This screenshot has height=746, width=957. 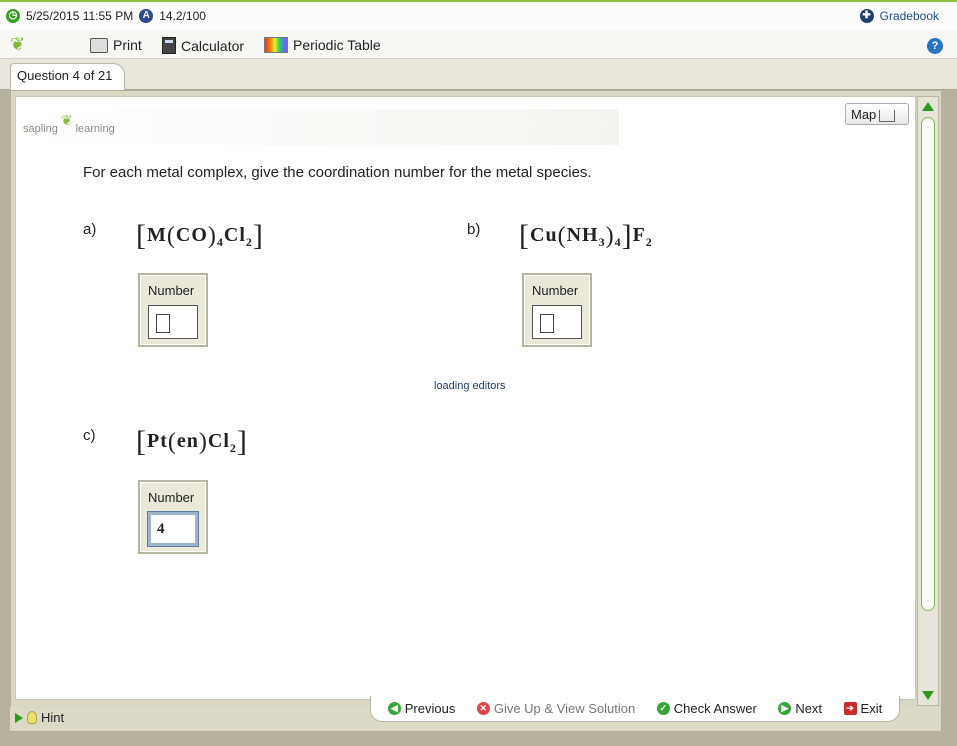 I want to click on number-answer-box-a: Number, so click(x=173, y=310).